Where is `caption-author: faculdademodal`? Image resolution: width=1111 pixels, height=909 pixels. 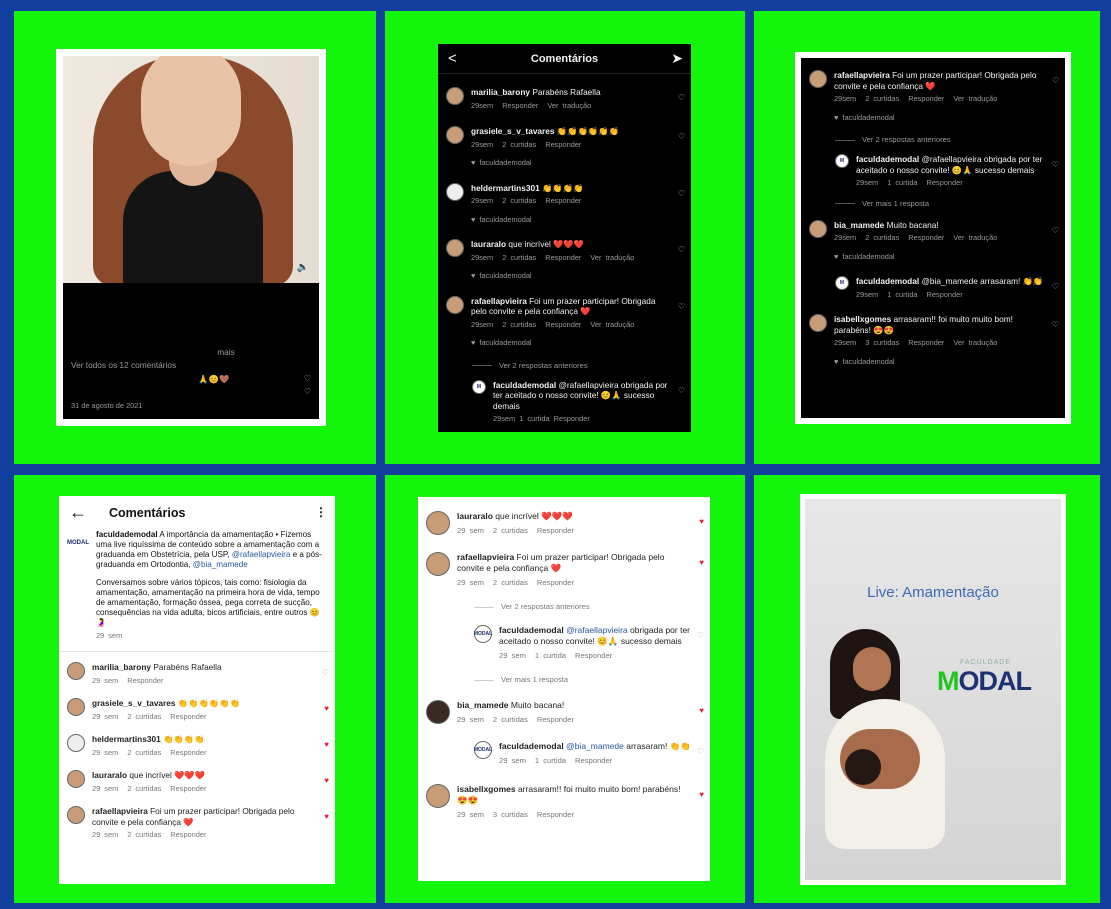 caption-author: faculdademodal is located at coordinates (127, 534).